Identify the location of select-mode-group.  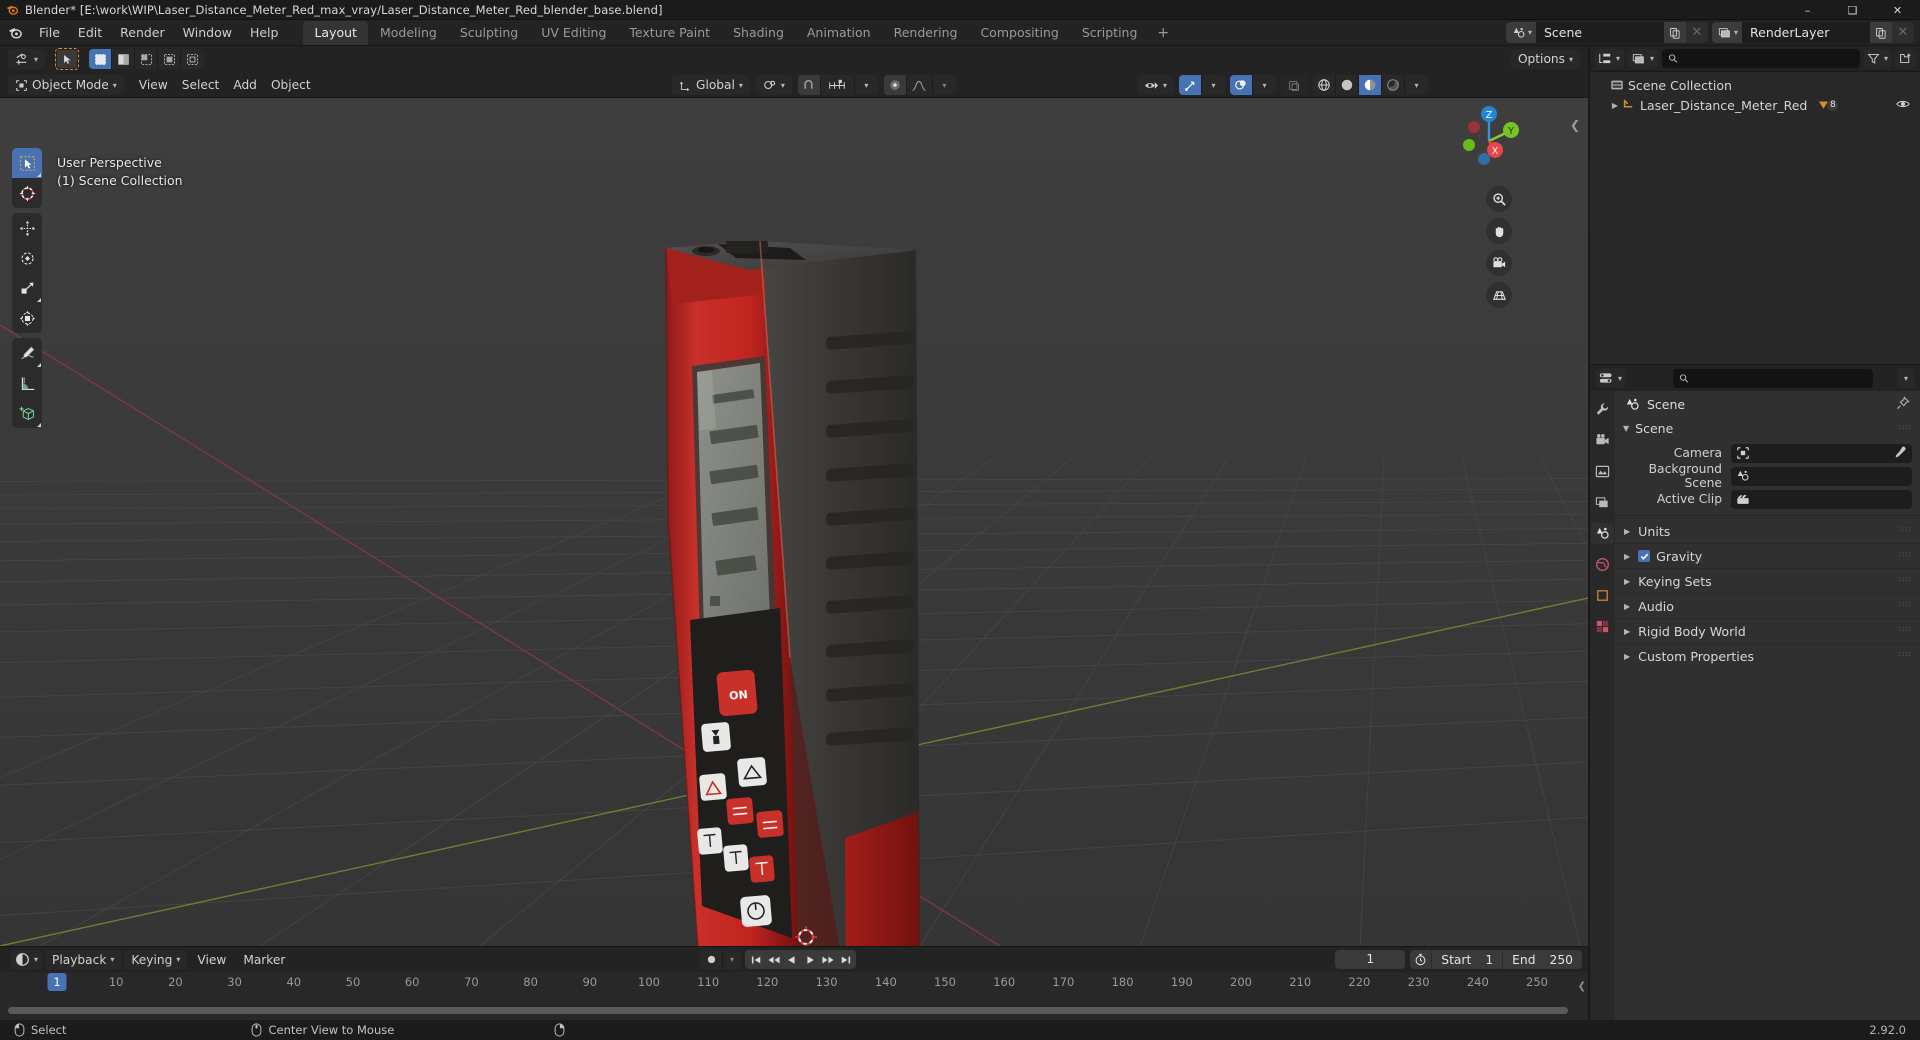
(147, 59).